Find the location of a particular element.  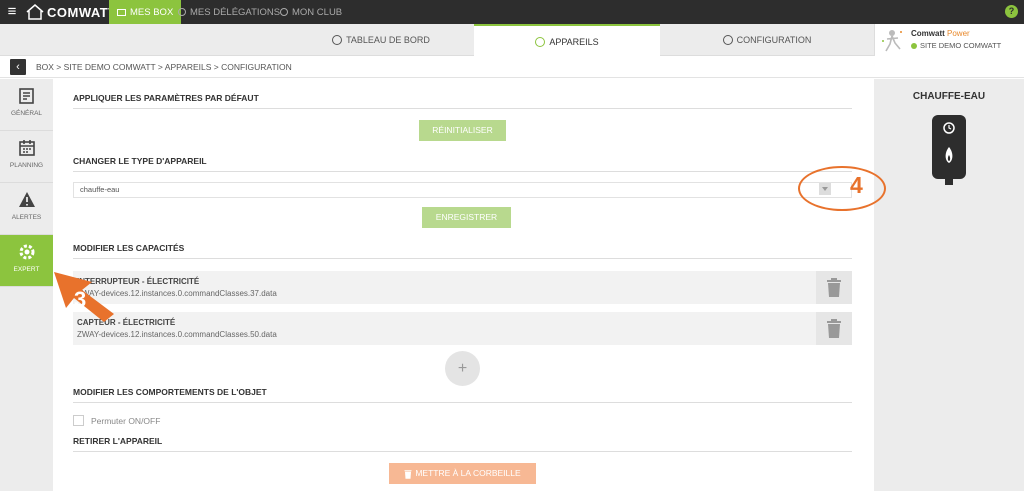

status-dot-icon is located at coordinates (914, 45).